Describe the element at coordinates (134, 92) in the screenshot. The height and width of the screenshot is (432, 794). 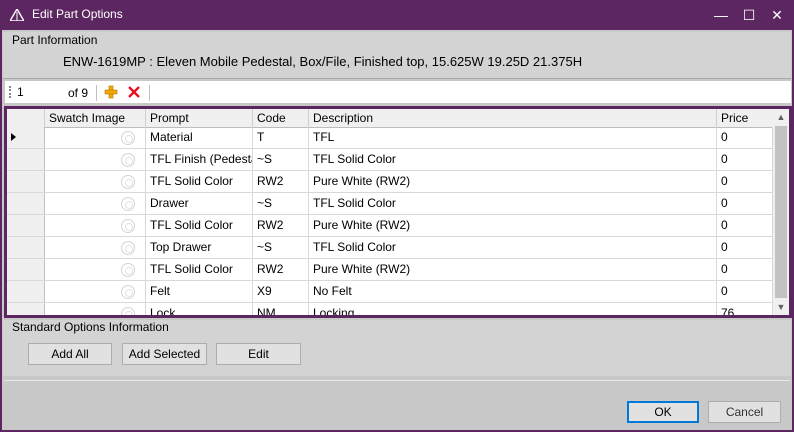
I see `delete-x-icon` at that location.